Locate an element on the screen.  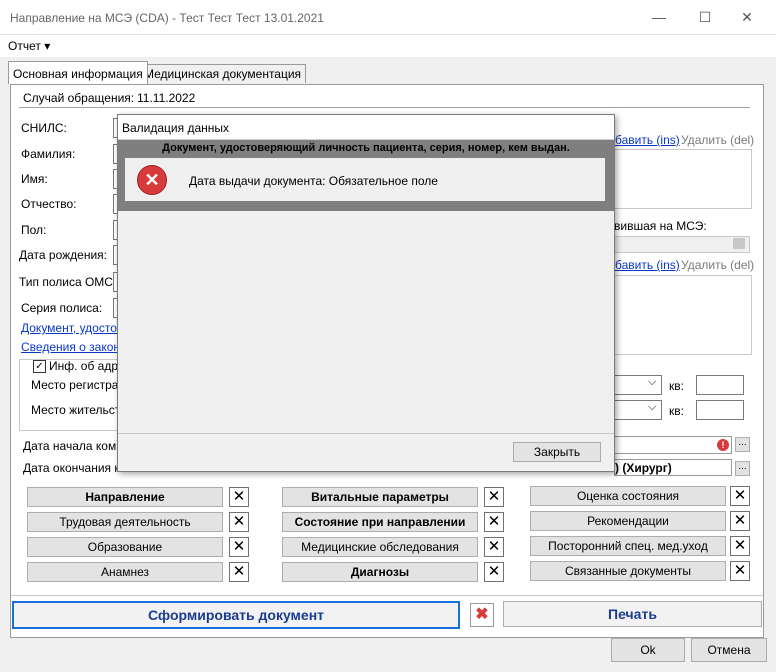
address-checkbox: ✓ is located at coordinates (39, 366).